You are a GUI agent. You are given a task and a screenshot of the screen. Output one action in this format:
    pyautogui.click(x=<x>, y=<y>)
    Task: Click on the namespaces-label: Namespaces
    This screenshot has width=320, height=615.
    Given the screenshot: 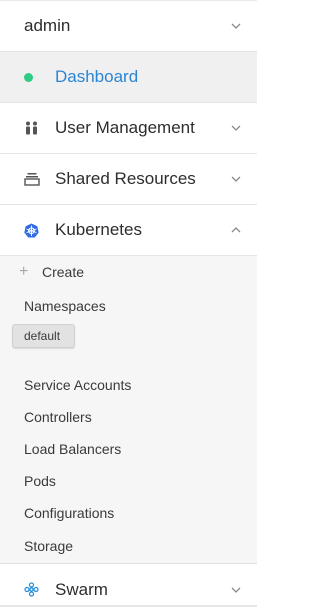 What is the action you would take?
    pyautogui.click(x=65, y=306)
    